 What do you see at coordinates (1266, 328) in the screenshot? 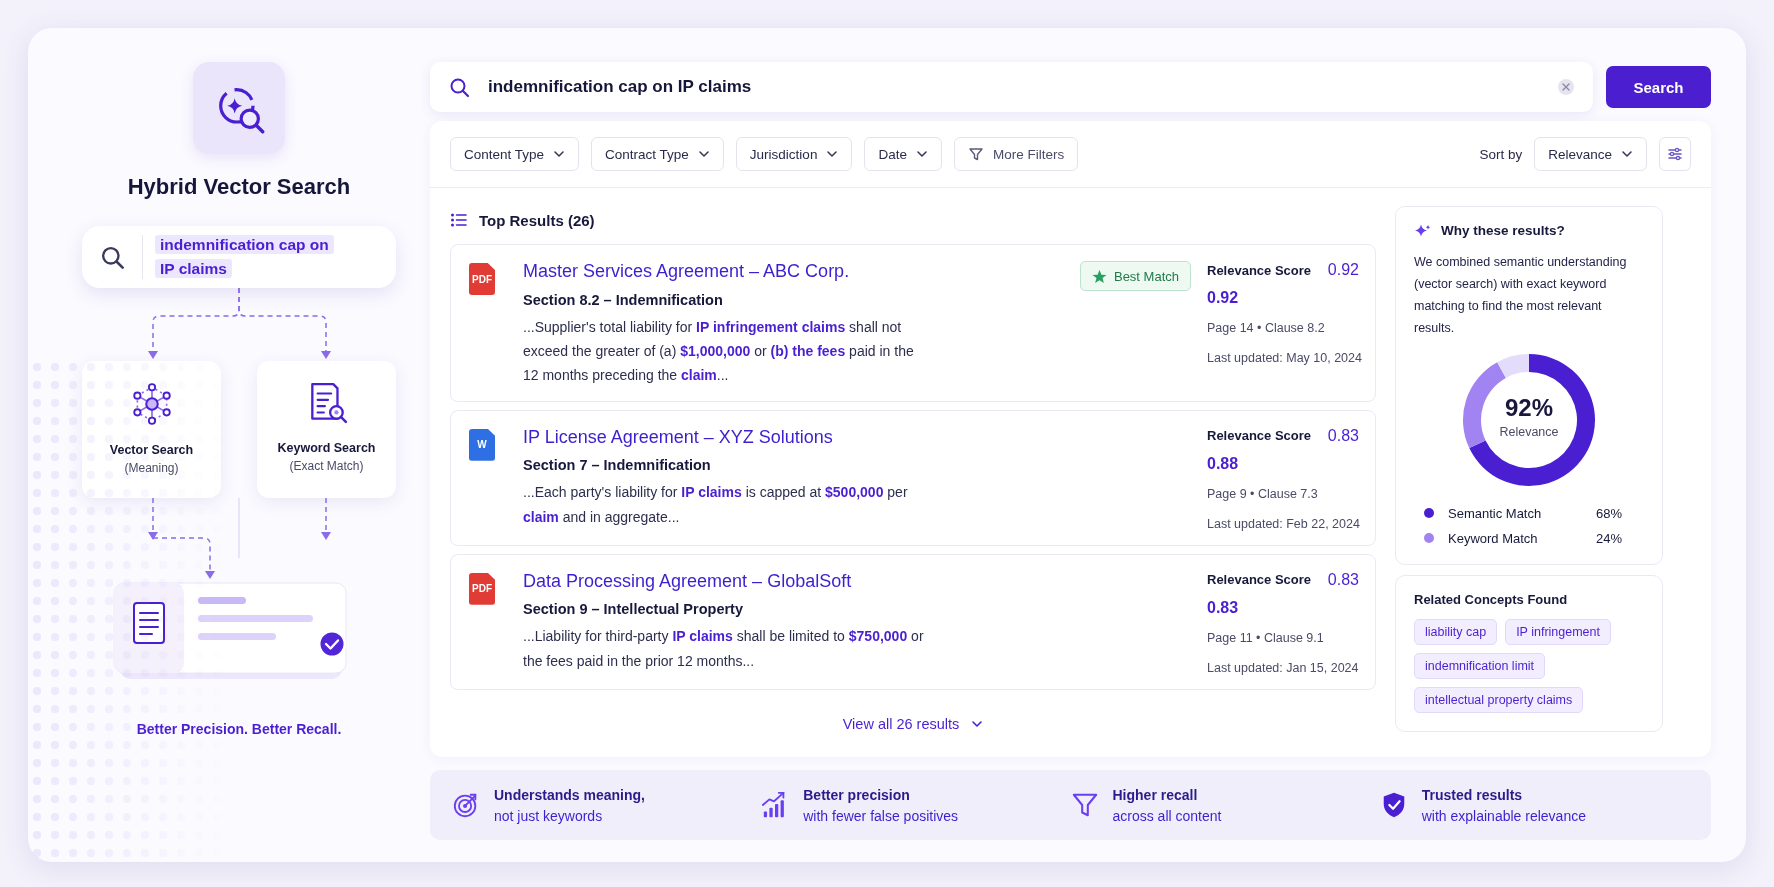
I see `page-clause: Page 14 • Clause 8.2` at bounding box center [1266, 328].